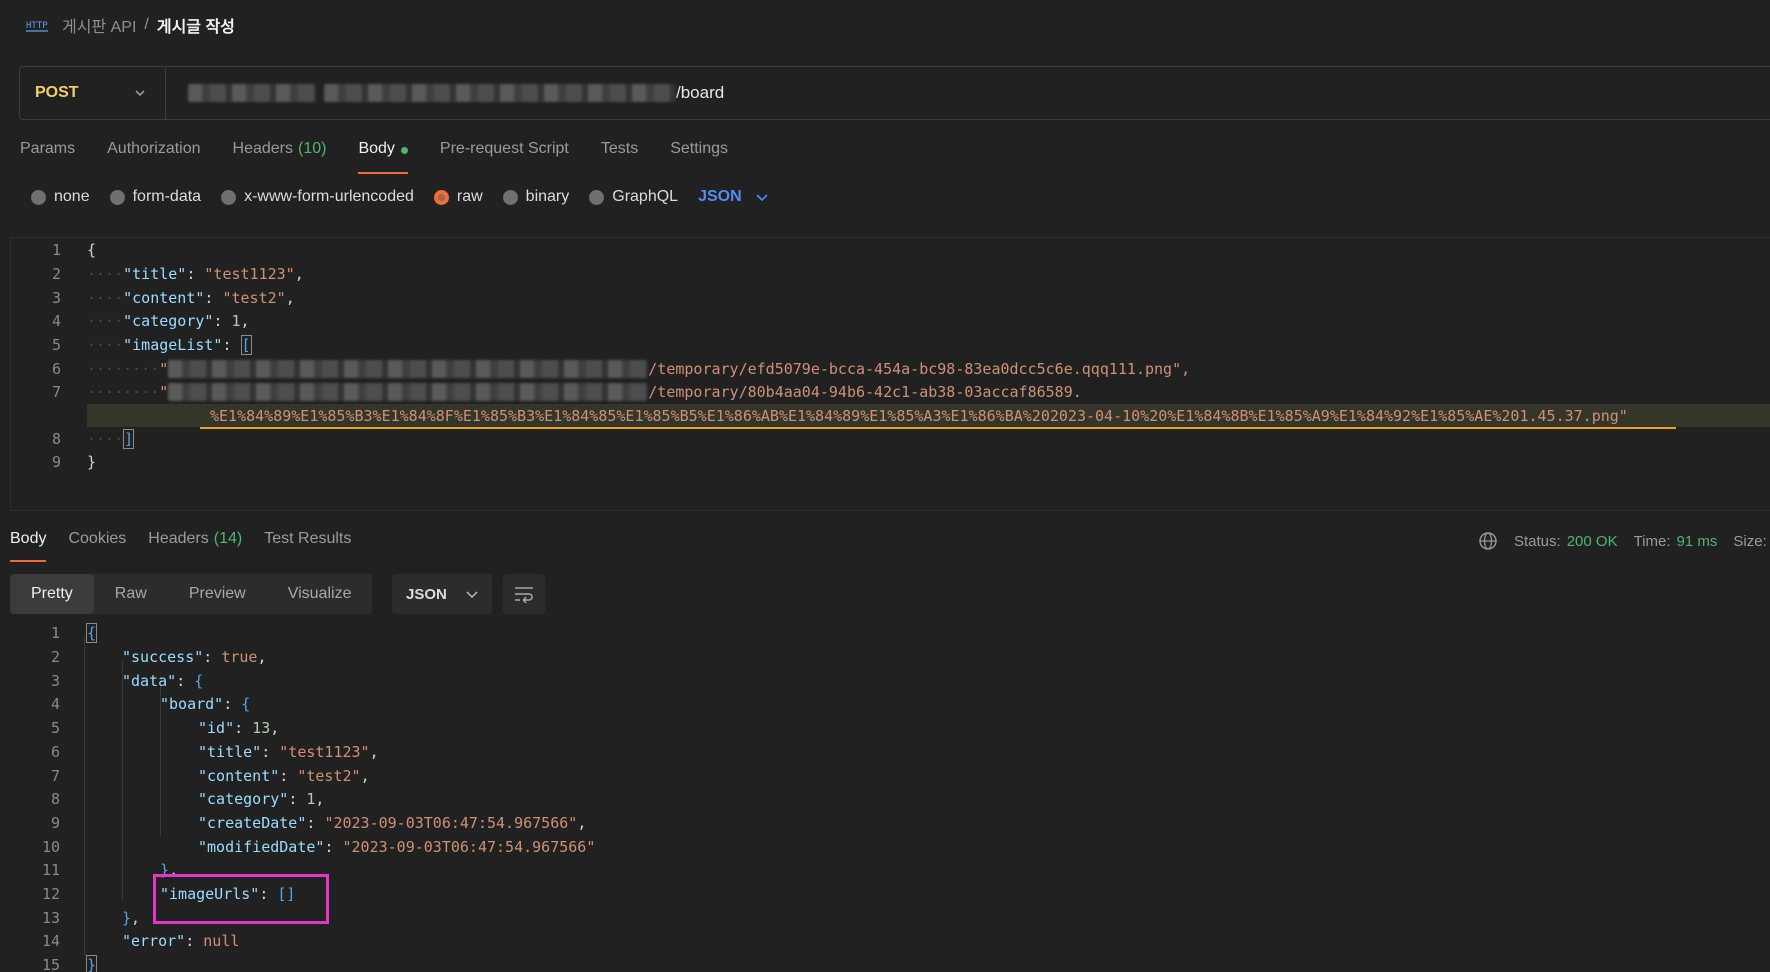 This screenshot has width=1770, height=972. Describe the element at coordinates (168, 321) in the screenshot. I see `code-line: ····"category": 1,` at that location.